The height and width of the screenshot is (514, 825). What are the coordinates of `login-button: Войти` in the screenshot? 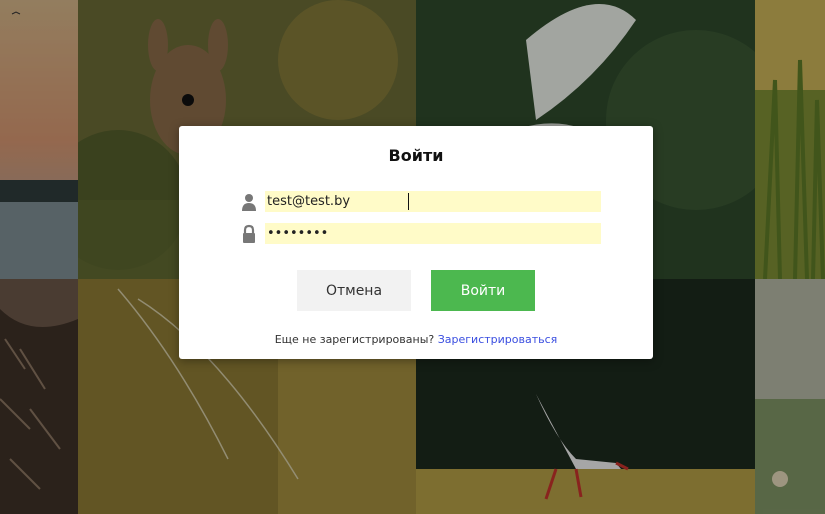 It's located at (483, 290).